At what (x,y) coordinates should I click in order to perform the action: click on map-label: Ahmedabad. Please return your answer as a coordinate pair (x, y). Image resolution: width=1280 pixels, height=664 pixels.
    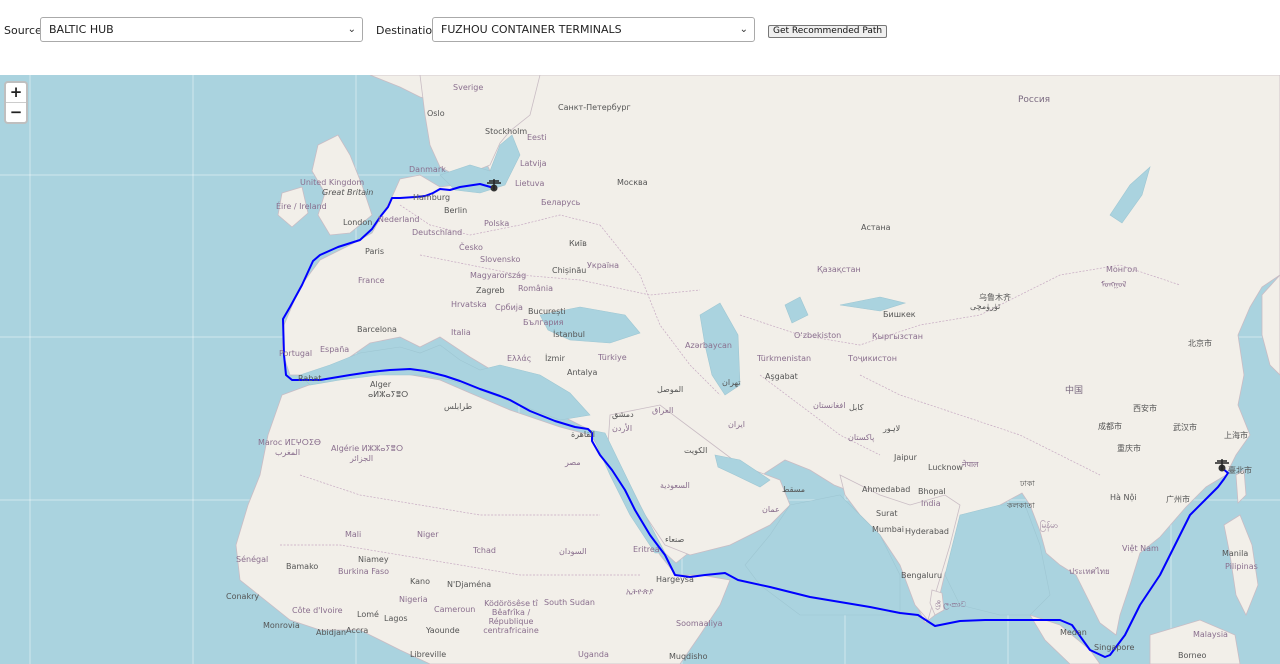
    Looking at the image, I should click on (886, 489).